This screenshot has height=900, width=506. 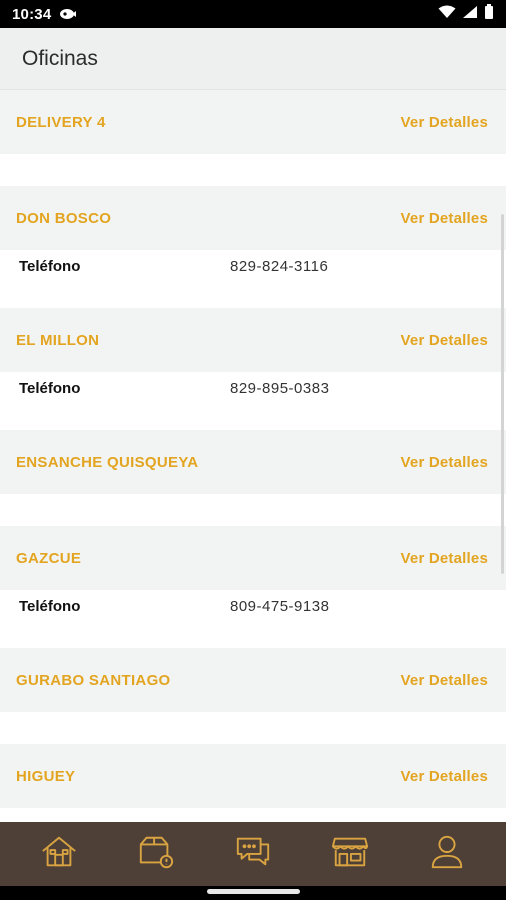 I want to click on wifi-icon, so click(x=447, y=14).